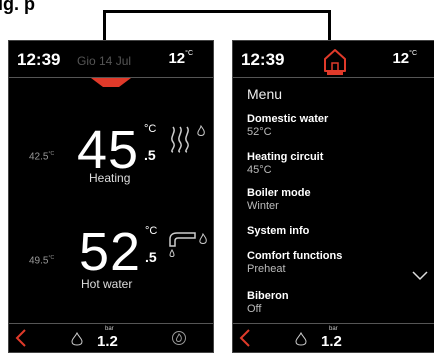  Describe the element at coordinates (279, 193) in the screenshot. I see `menu-item-label: Boiler mode` at that location.